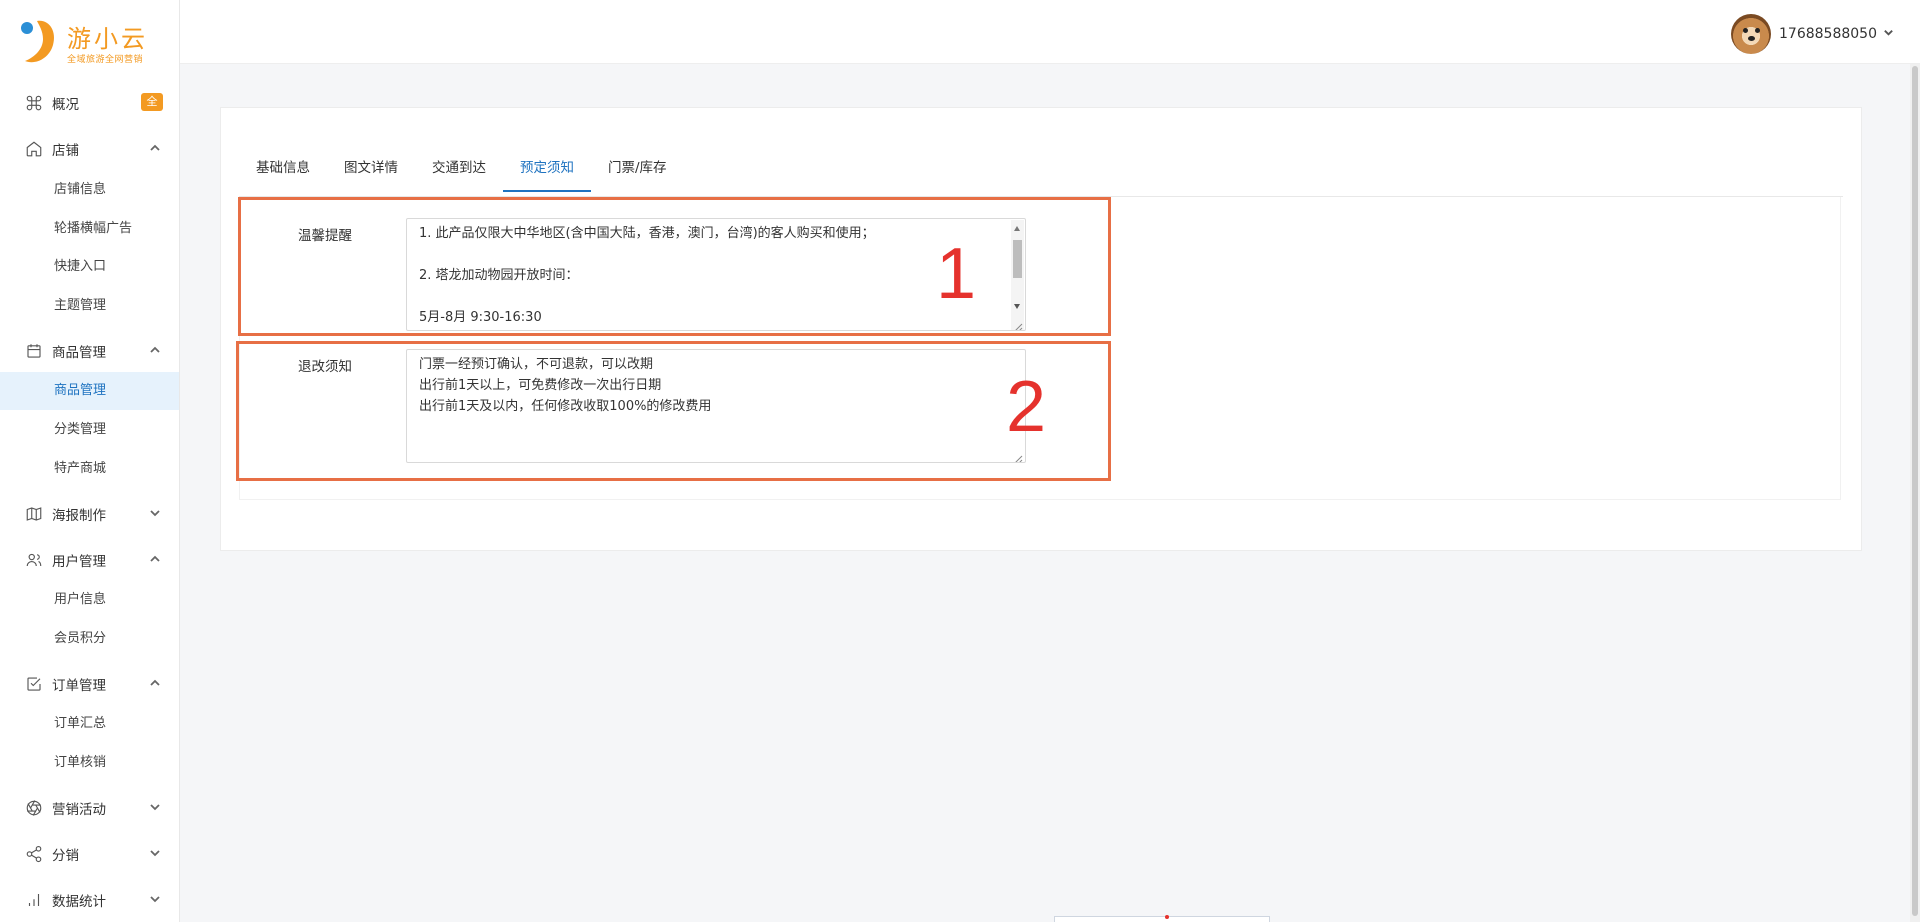 This screenshot has width=1920, height=922. Describe the element at coordinates (79, 686) in the screenshot. I see `sidebar-item-label: 订单管理` at that location.